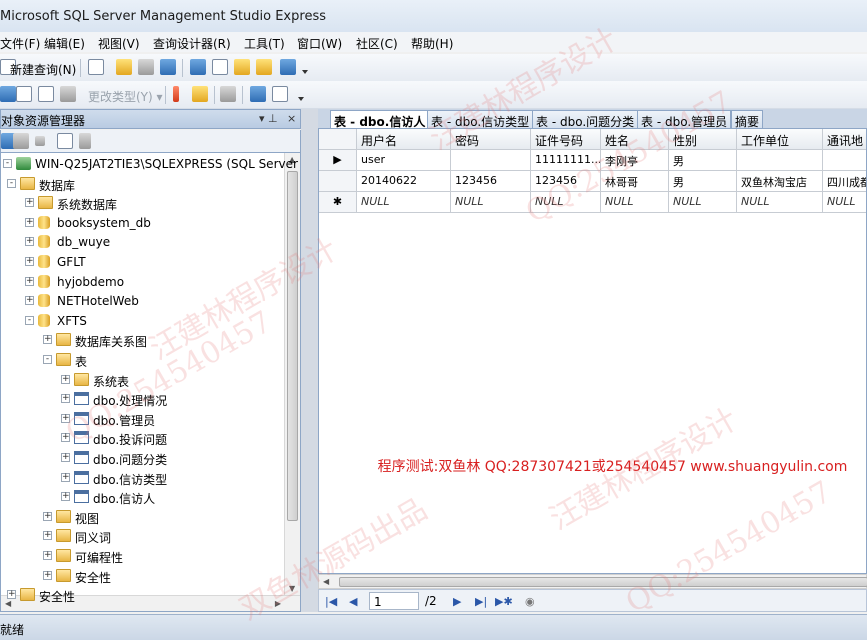  What do you see at coordinates (684, 119) in the screenshot?
I see `tab-admin: 表 - dbo.管理员` at bounding box center [684, 119].